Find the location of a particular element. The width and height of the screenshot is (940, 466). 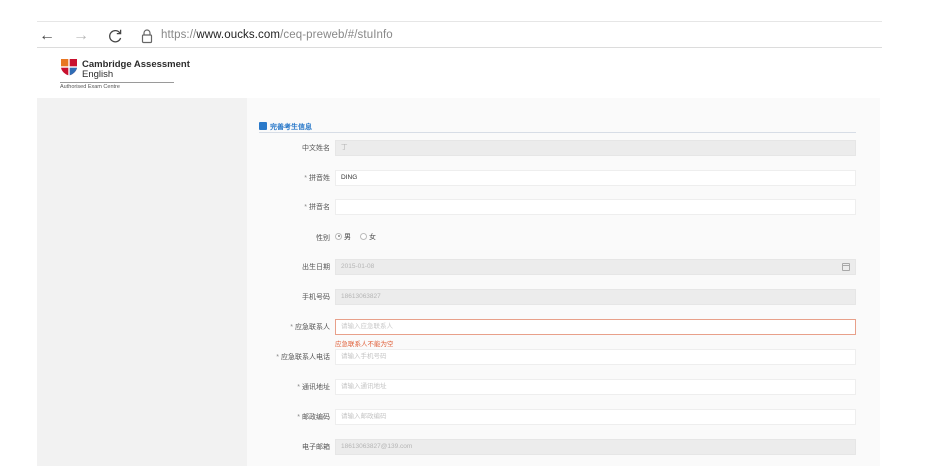

form-row-address: * 通讯地址 请输入通讯地址 is located at coordinates (563, 387).